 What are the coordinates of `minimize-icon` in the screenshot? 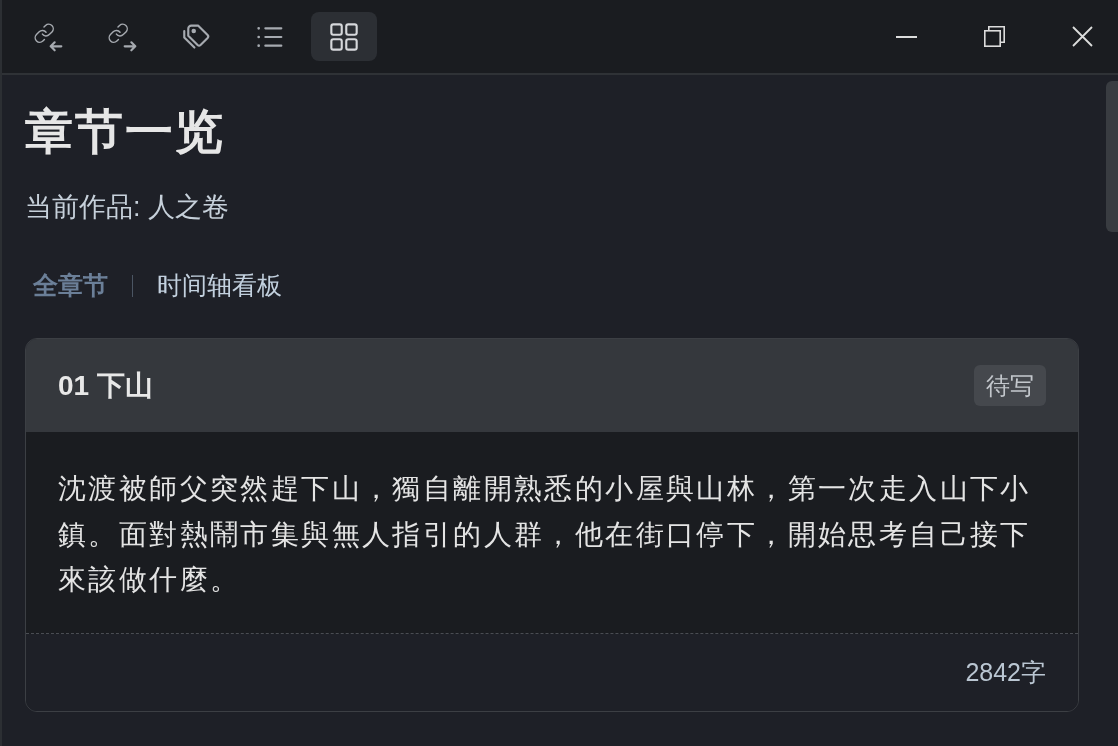 It's located at (906, 36).